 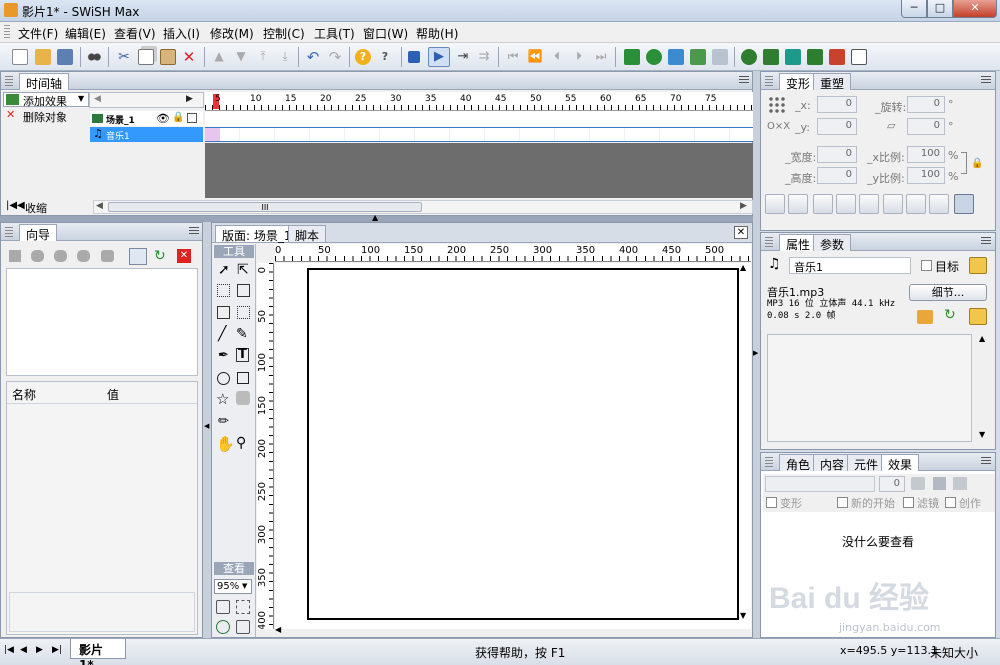 I want to click on vertical-splitter: ◀, so click(x=207, y=430).